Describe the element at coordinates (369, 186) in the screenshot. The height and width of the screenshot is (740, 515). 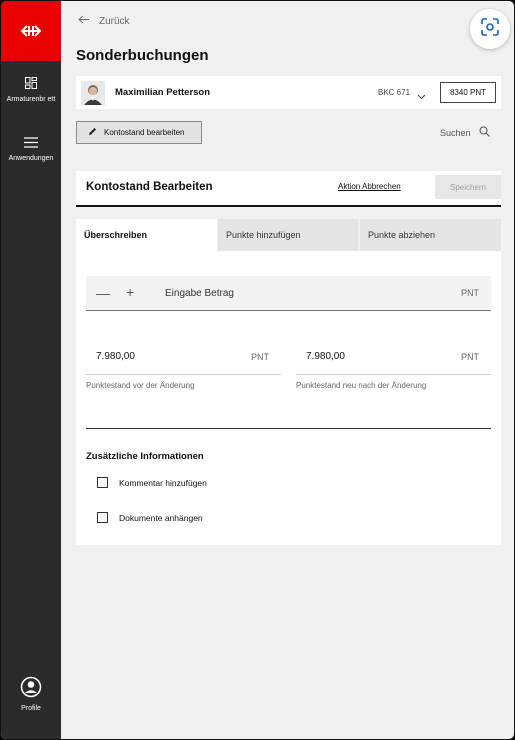
I see `abort-action-link: Aktion Abbrechen` at that location.